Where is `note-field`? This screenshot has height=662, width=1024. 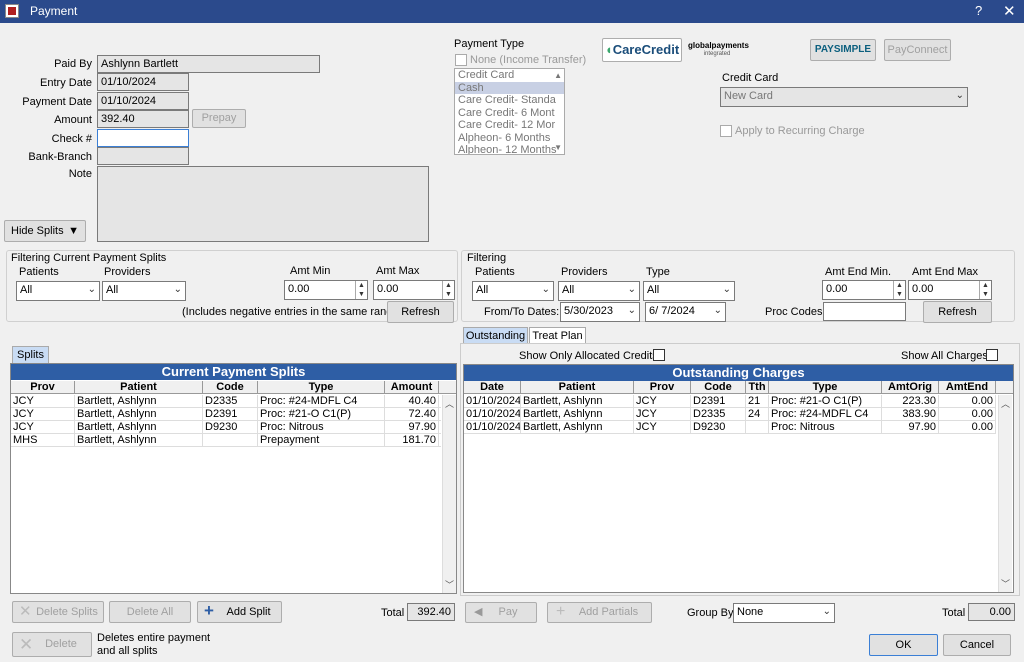 note-field is located at coordinates (263, 204).